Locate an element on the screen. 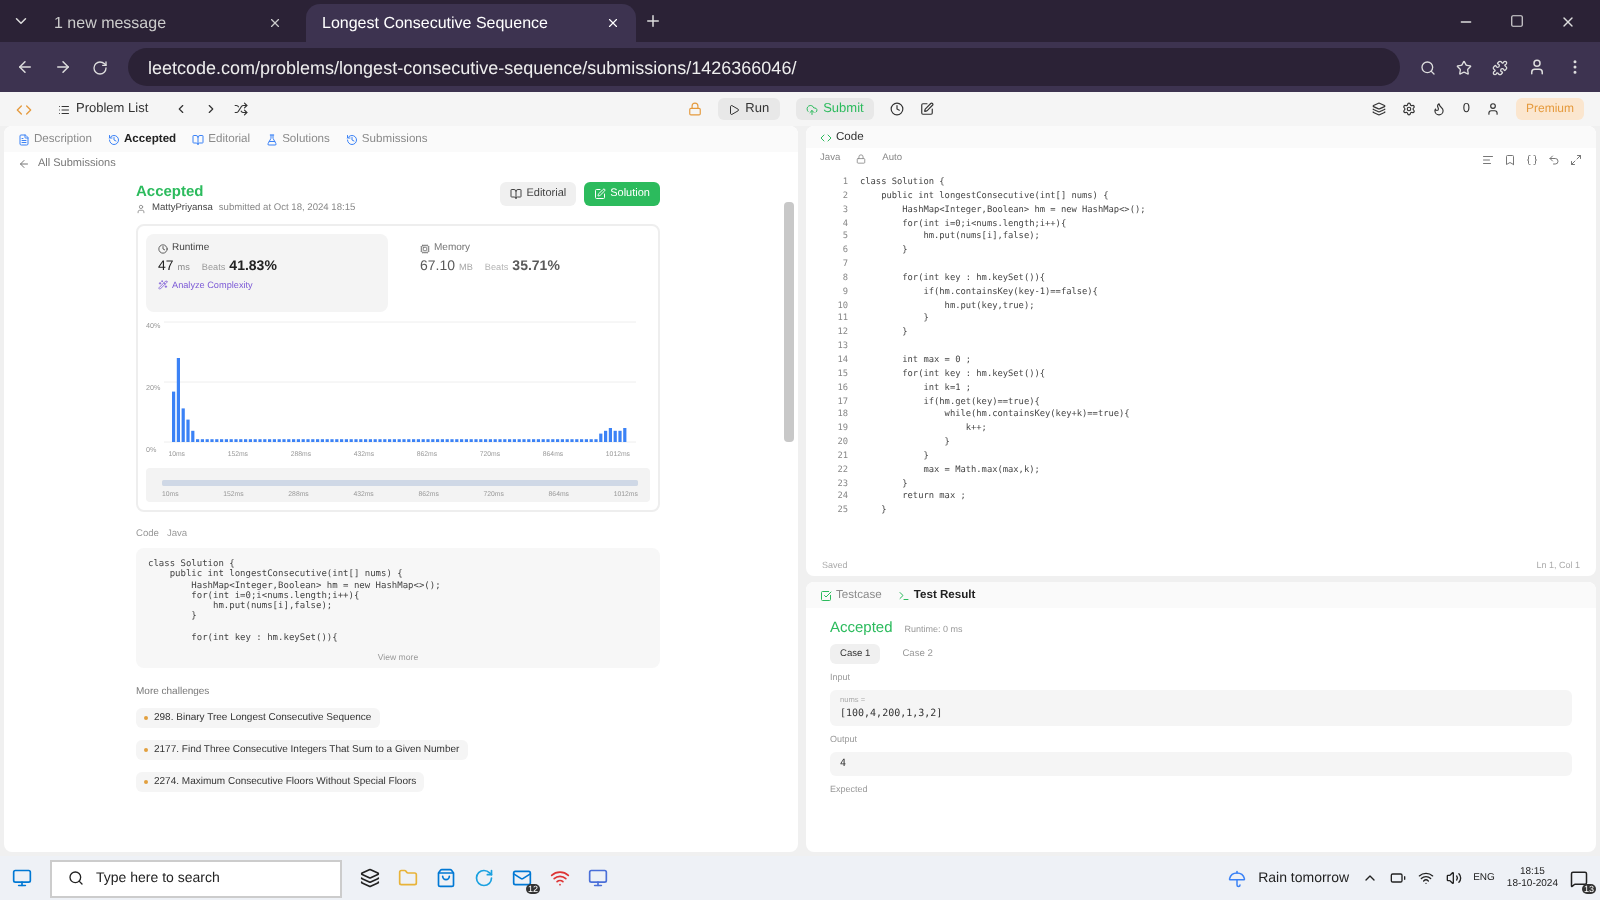  task-view-icon is located at coordinates (370, 878).